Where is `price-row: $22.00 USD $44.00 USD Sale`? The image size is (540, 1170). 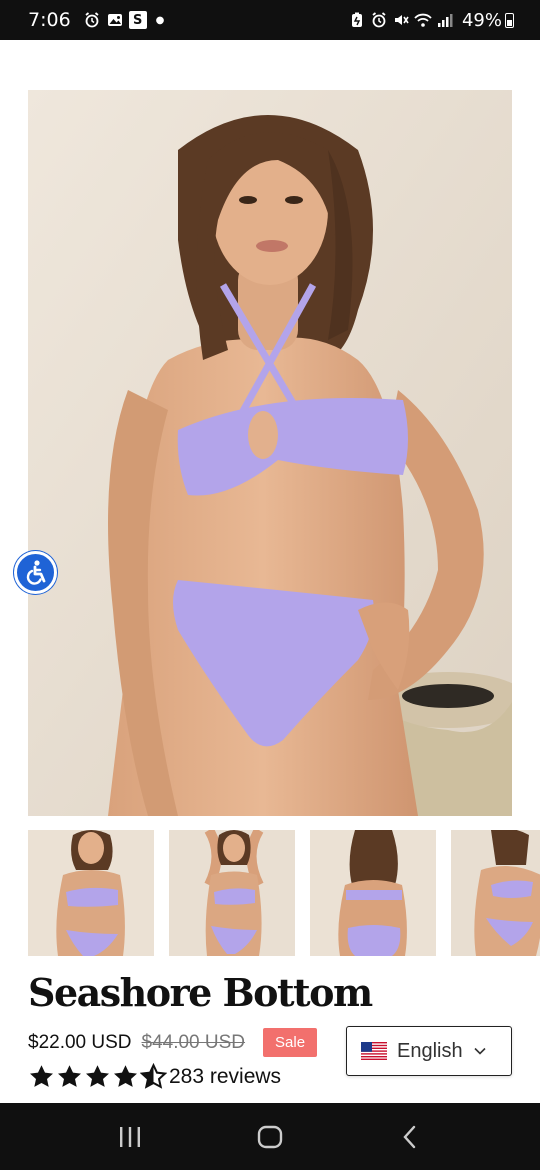 price-row: $22.00 USD $44.00 USD Sale is located at coordinates (173, 1042).